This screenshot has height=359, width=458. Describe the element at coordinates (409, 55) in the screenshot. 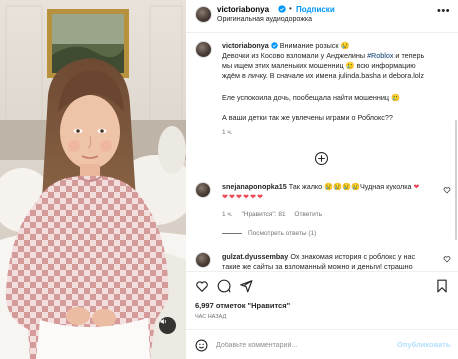

I see `caption-text: и теперь` at that location.